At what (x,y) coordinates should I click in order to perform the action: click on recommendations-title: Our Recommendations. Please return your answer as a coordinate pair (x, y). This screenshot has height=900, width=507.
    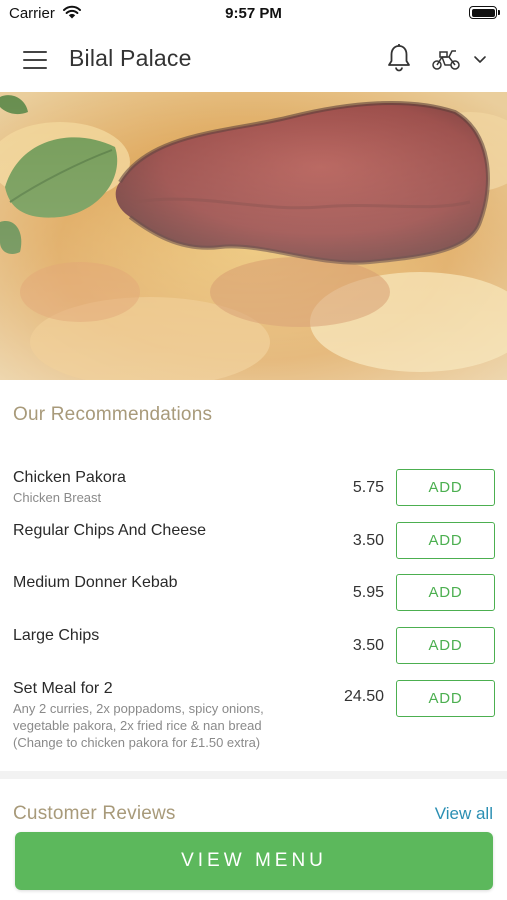
    Looking at the image, I should click on (113, 414).